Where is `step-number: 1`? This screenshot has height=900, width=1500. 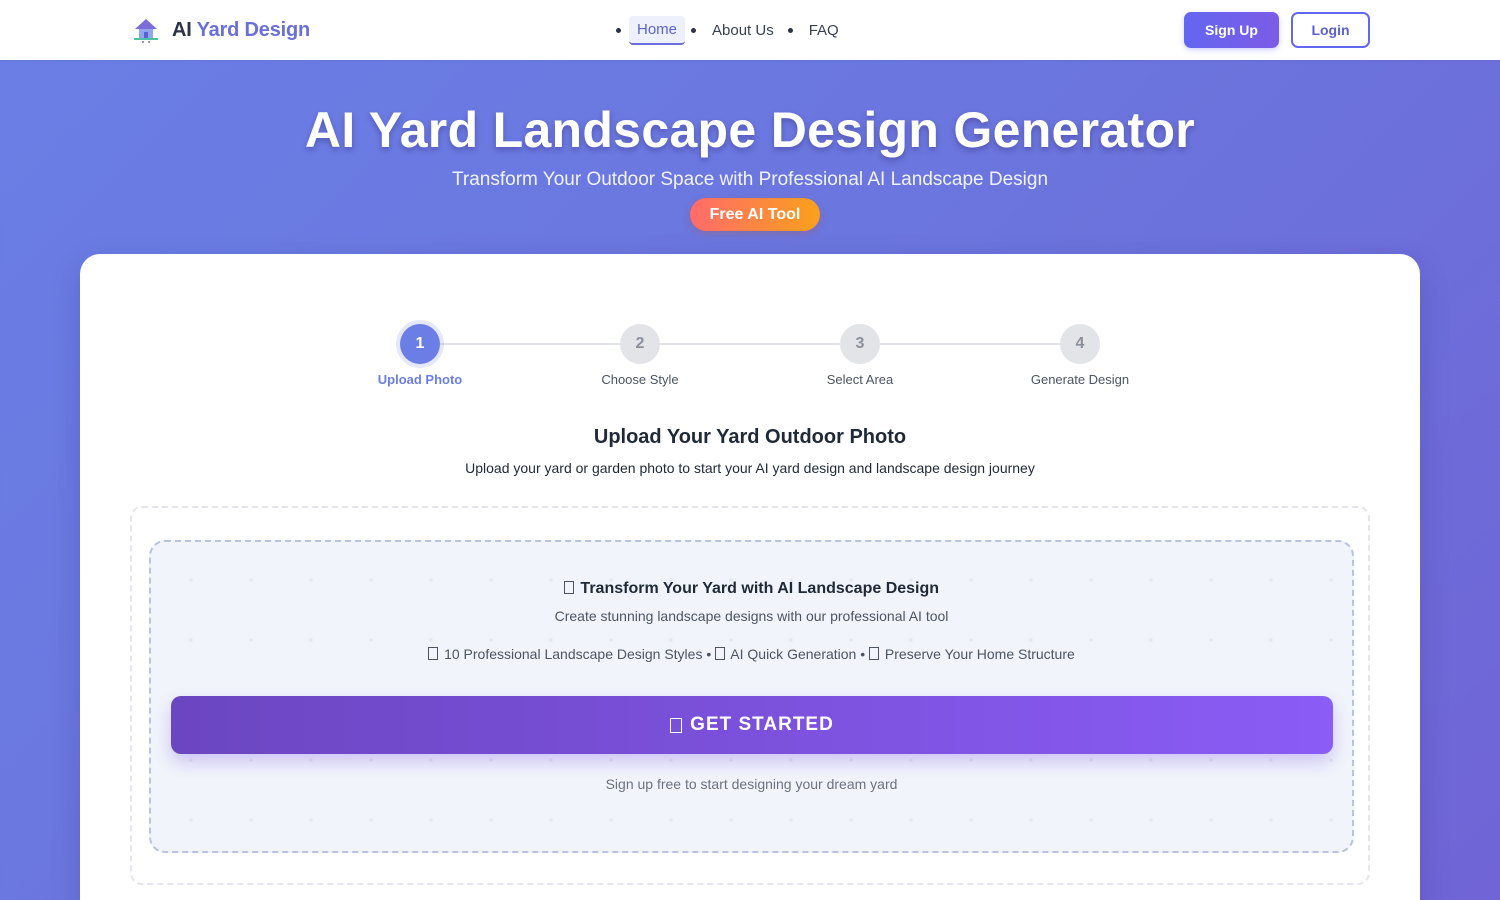 step-number: 1 is located at coordinates (420, 344).